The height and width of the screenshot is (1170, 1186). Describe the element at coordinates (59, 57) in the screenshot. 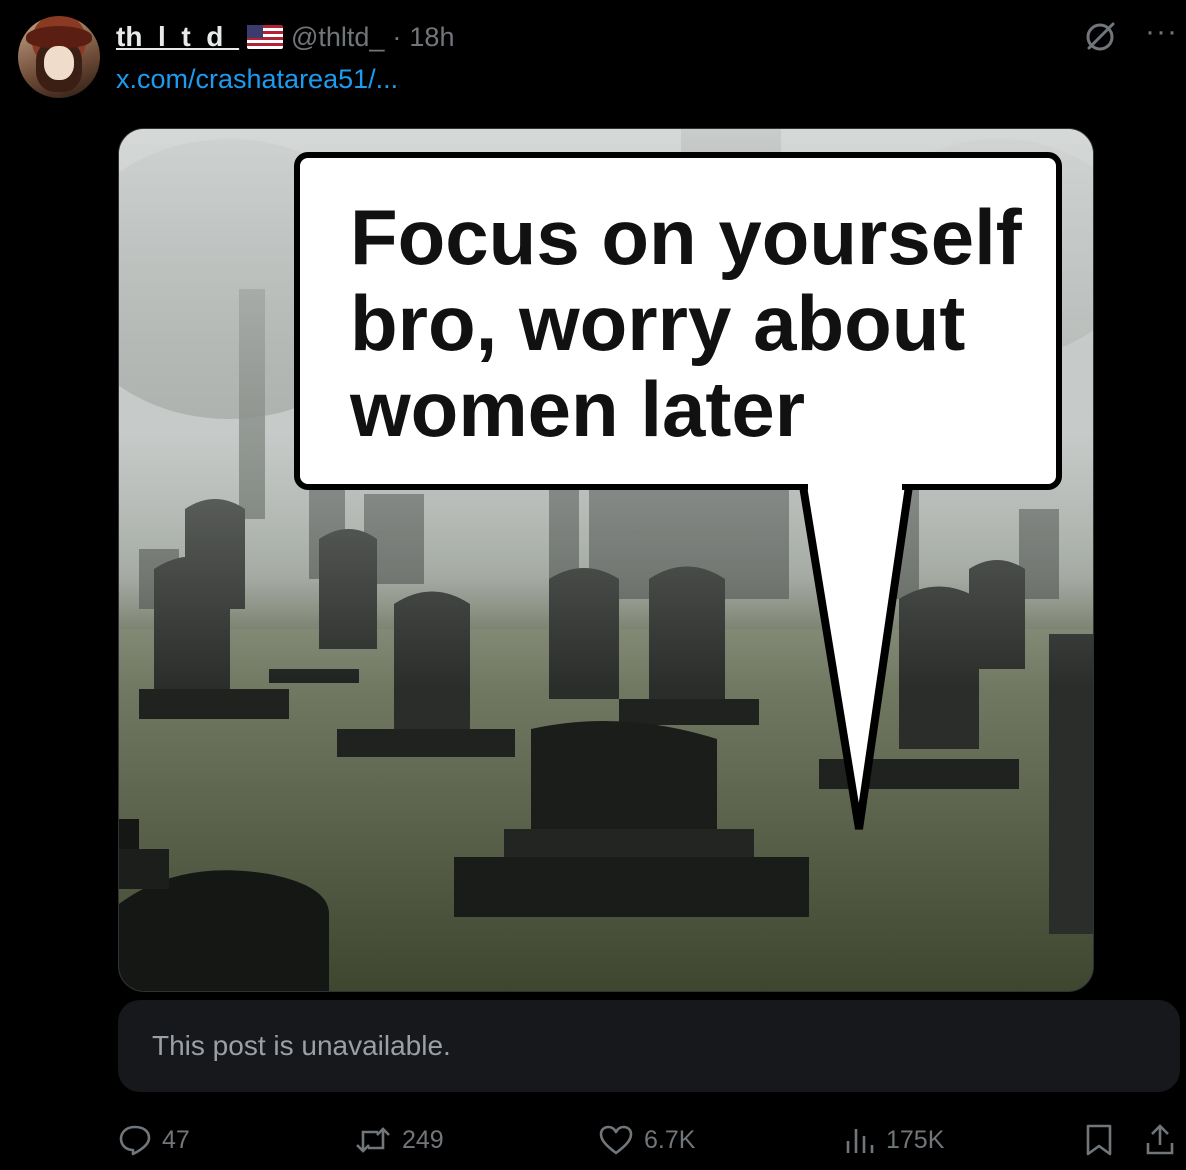

I see `avatar` at that location.